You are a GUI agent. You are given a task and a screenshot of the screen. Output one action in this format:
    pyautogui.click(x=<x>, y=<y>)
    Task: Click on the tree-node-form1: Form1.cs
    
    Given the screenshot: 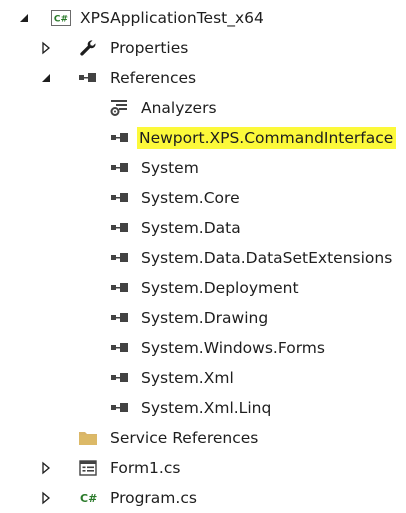 What is the action you would take?
    pyautogui.click(x=203, y=468)
    